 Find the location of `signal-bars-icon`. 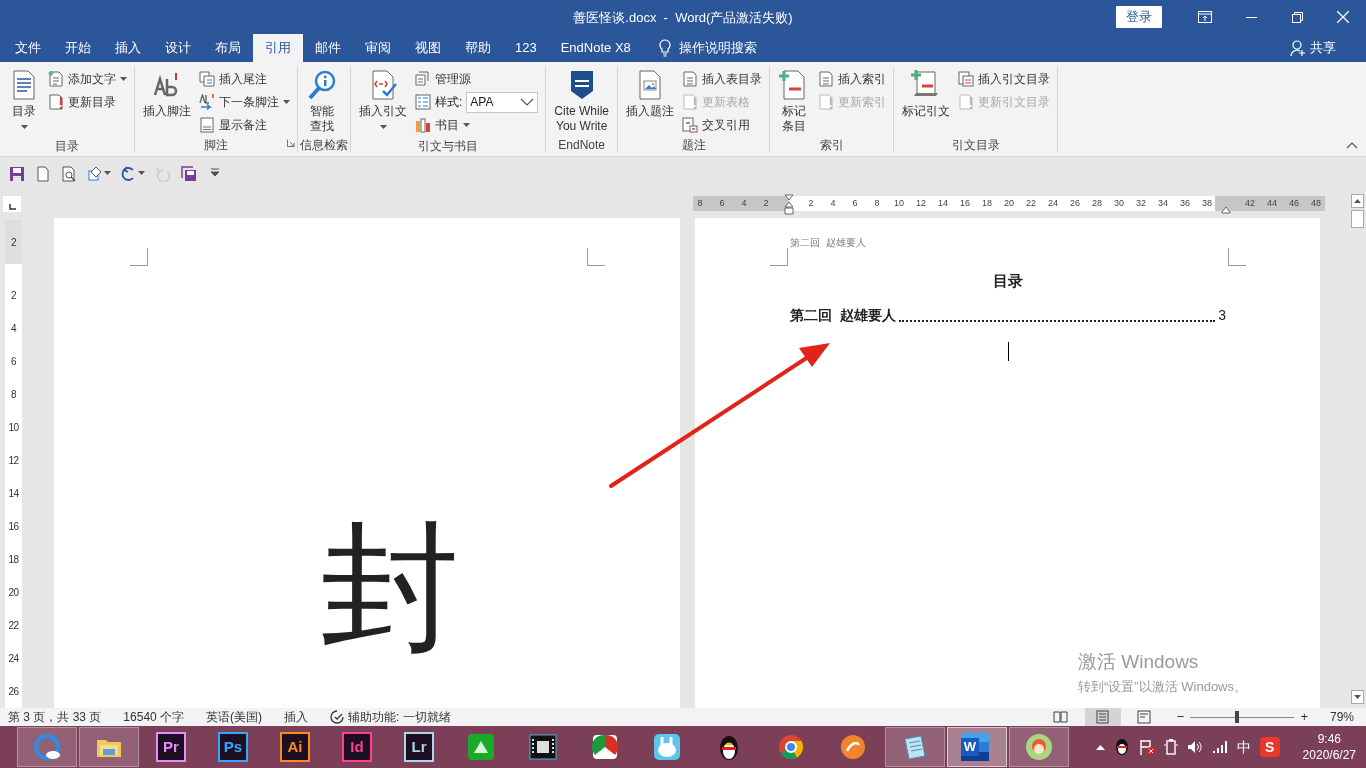

signal-bars-icon is located at coordinates (1219, 747).